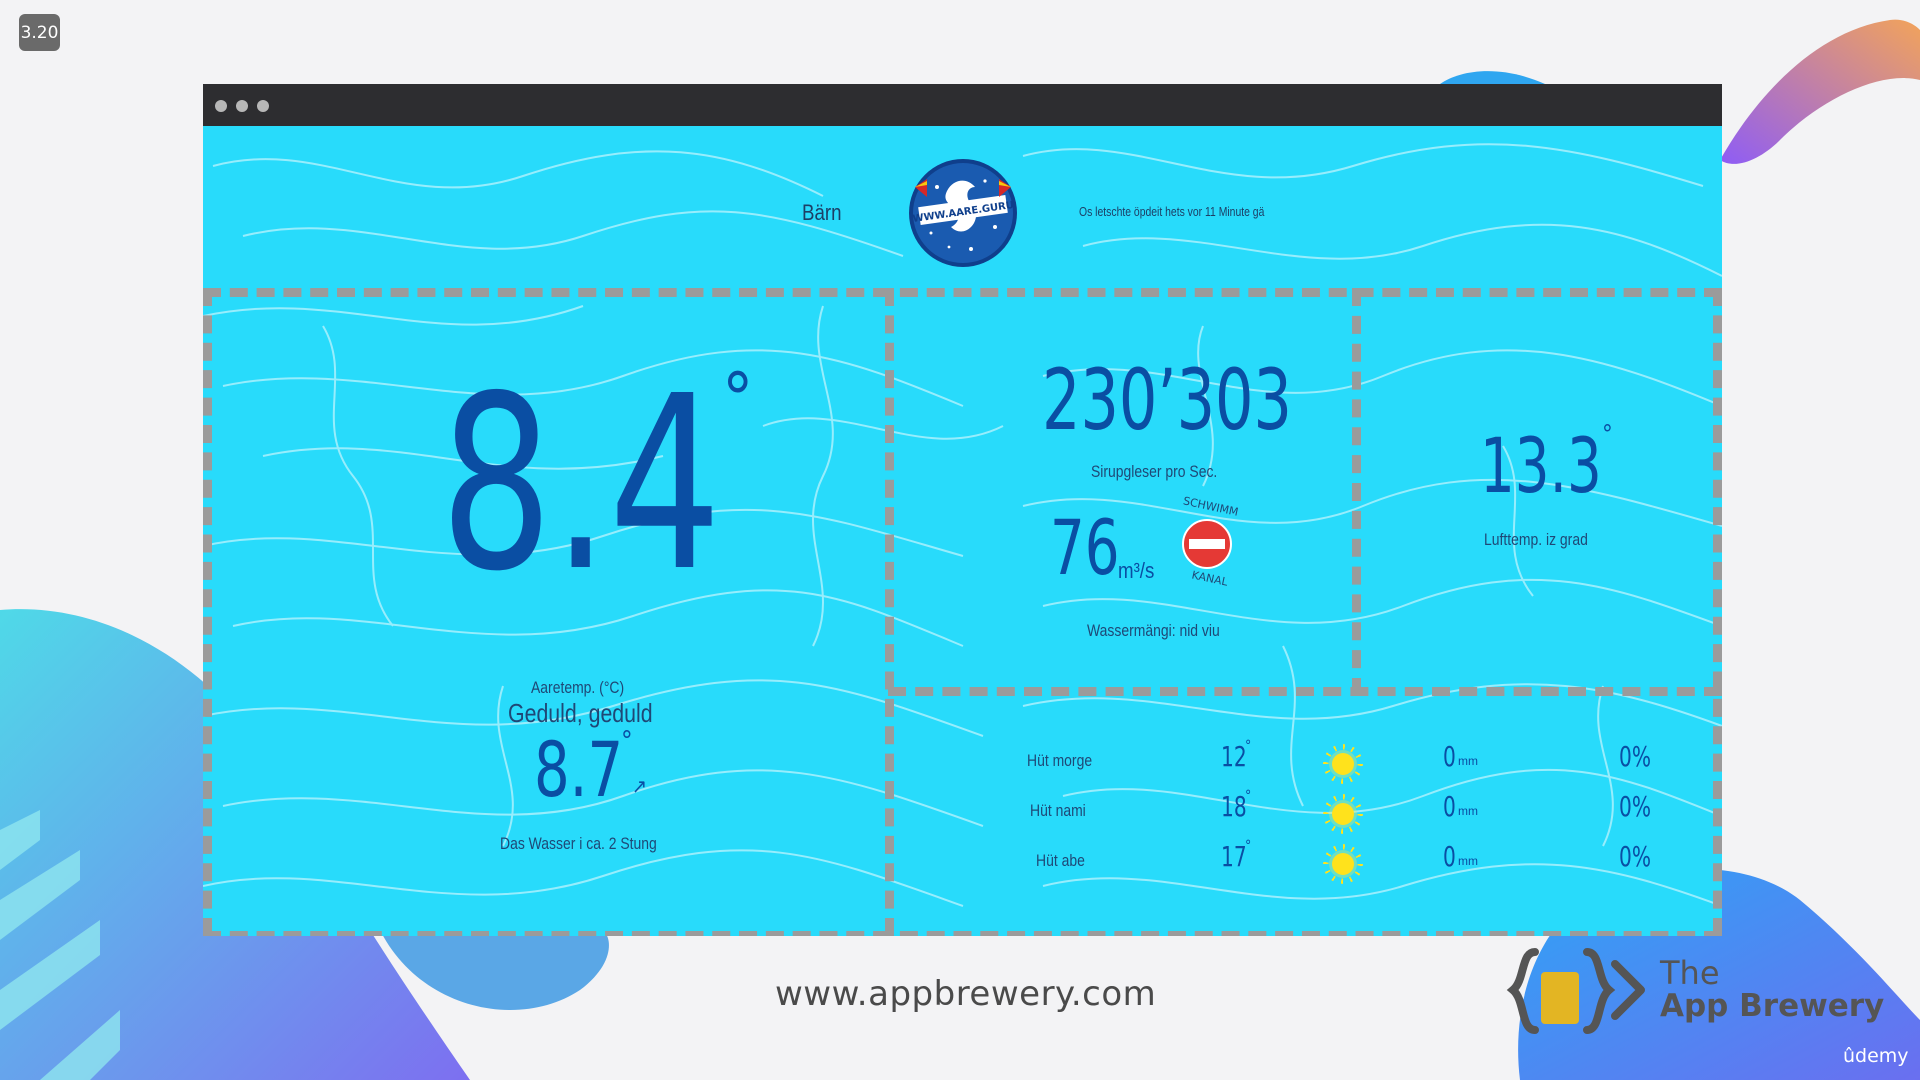  I want to click on sirup-glasses-value: 230’303, so click(1167, 400).